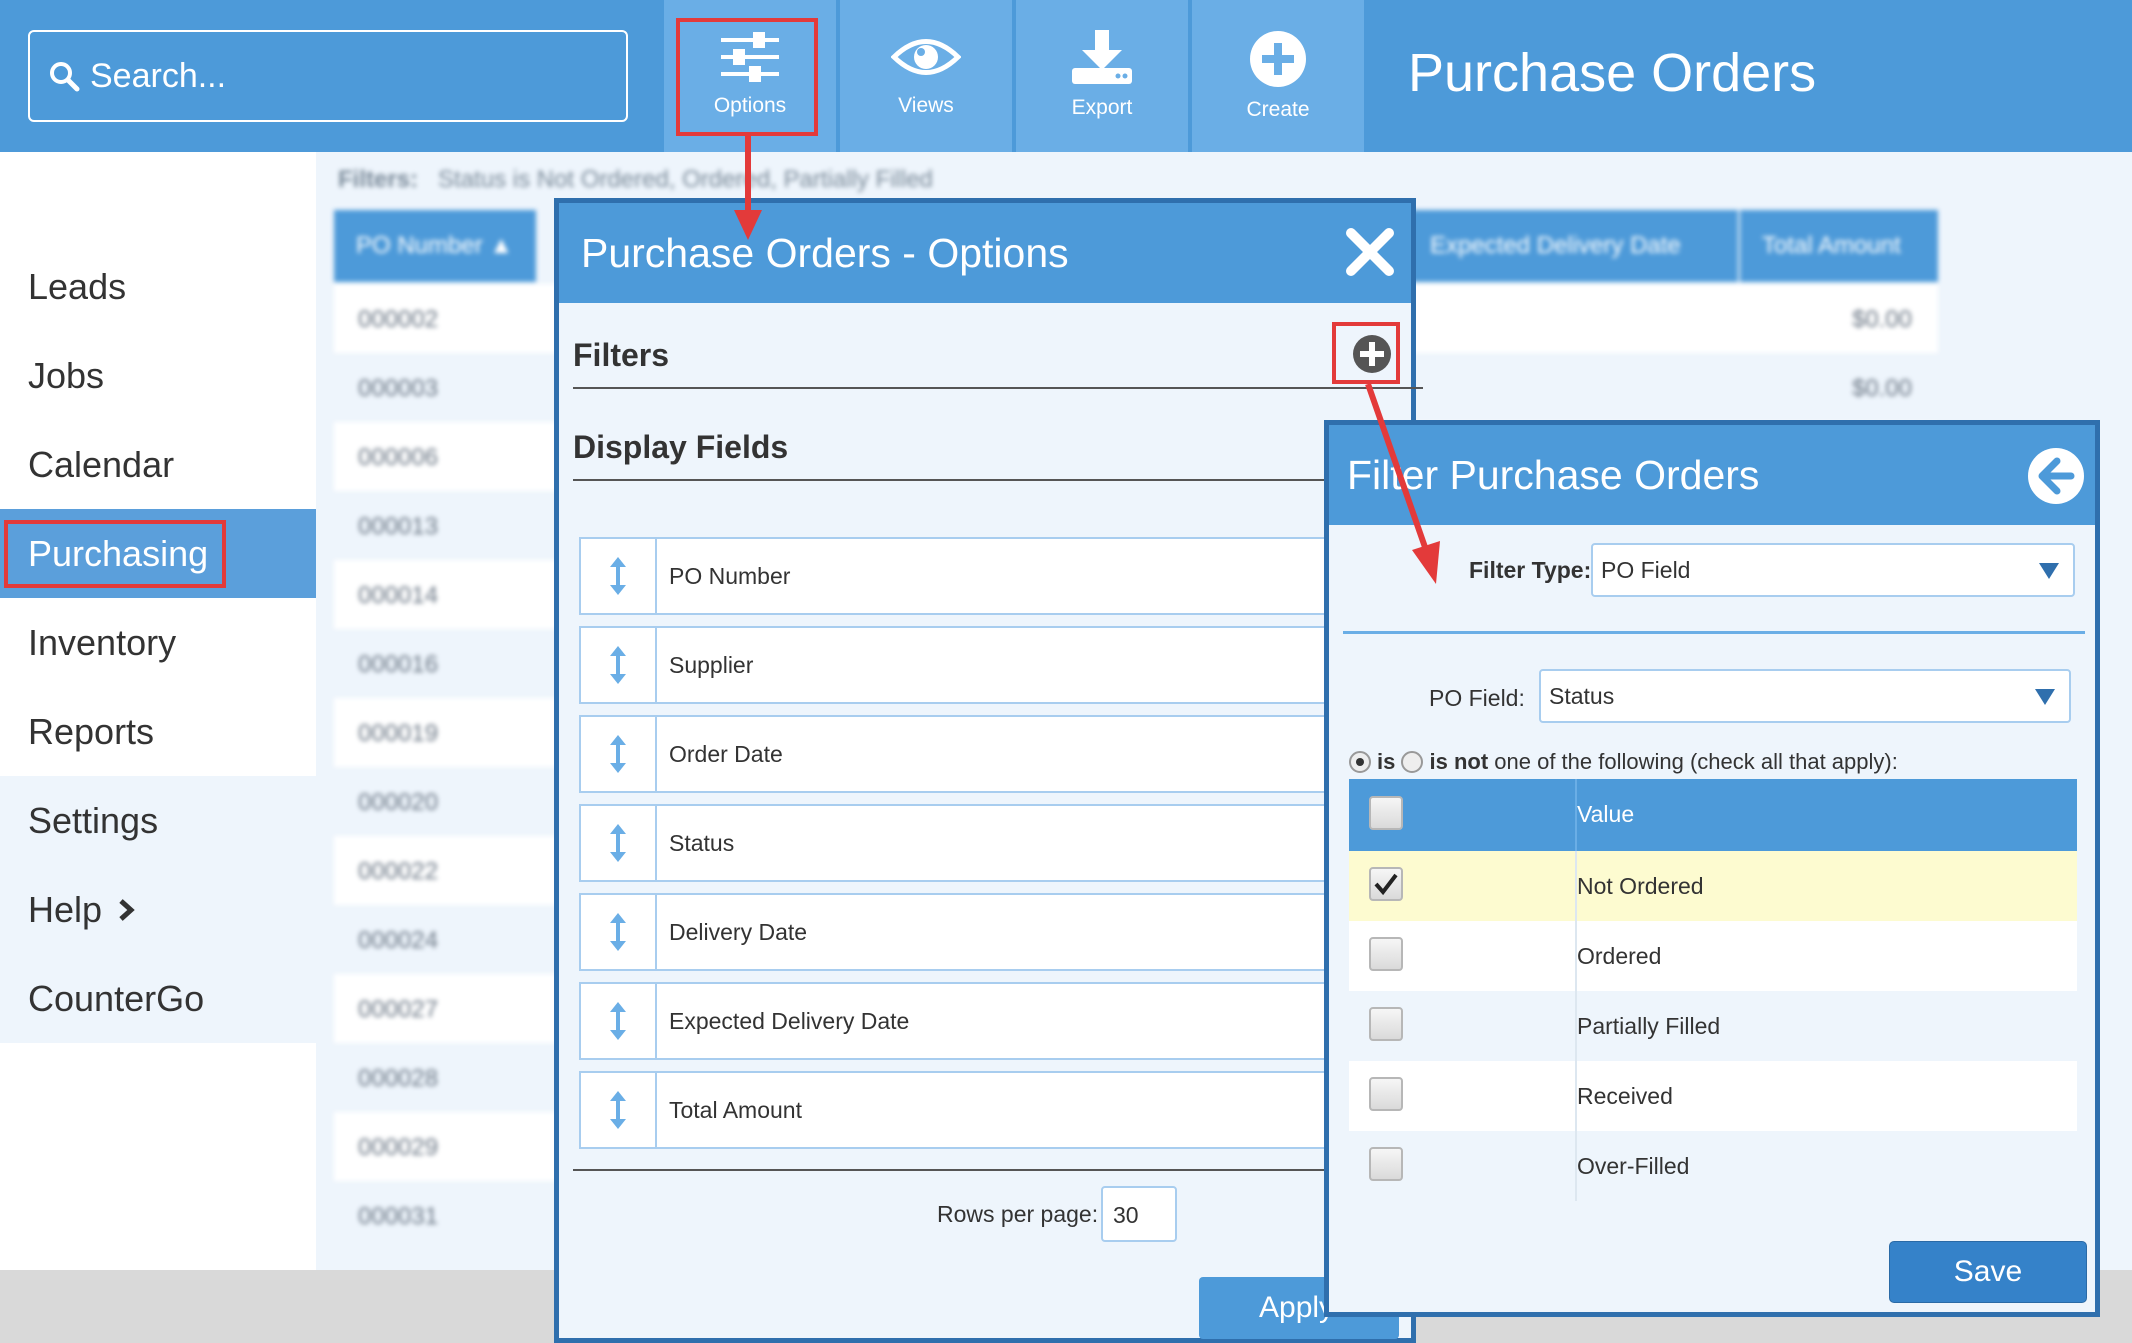 The width and height of the screenshot is (2132, 1343). I want to click on back-arrow-icon, so click(2056, 476).